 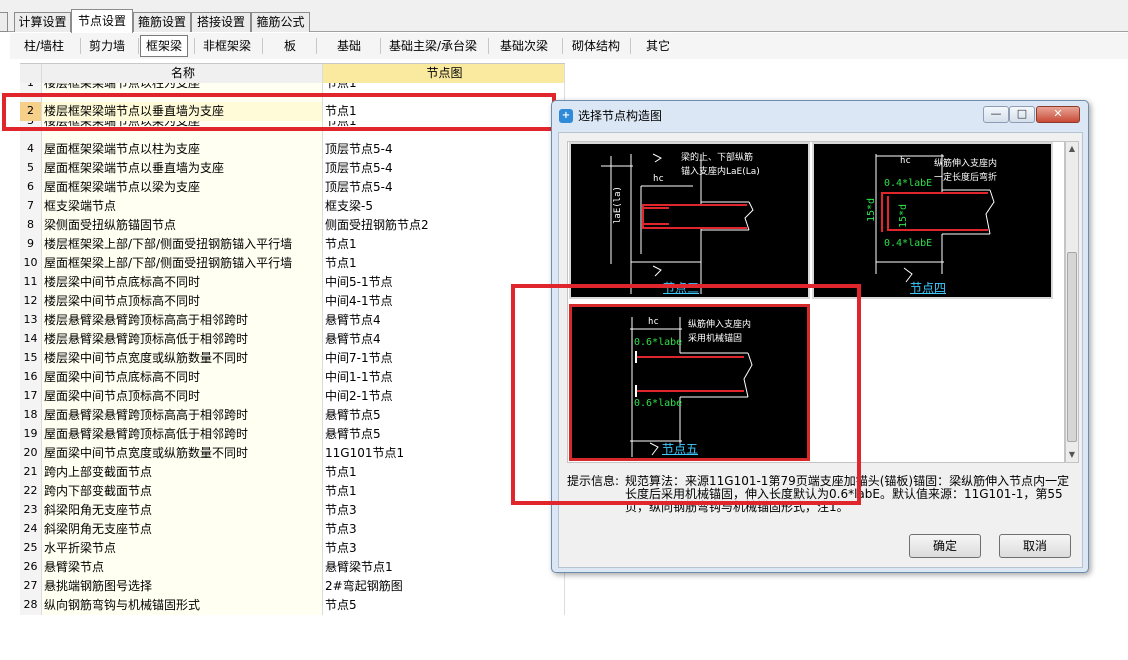 I want to click on cancel-button: 取消, so click(x=1035, y=546).